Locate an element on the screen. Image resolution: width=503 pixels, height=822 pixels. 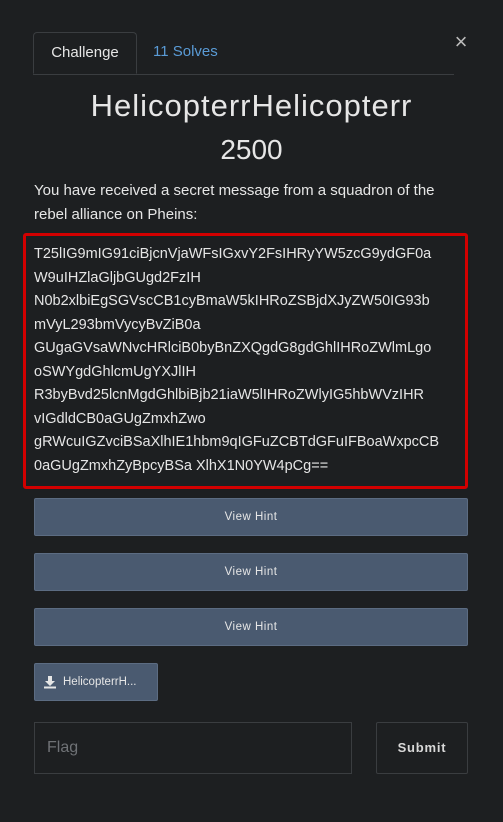
ciphertext-line: W9uIHZlaGljbGUgd2FzIH is located at coordinates (117, 277).